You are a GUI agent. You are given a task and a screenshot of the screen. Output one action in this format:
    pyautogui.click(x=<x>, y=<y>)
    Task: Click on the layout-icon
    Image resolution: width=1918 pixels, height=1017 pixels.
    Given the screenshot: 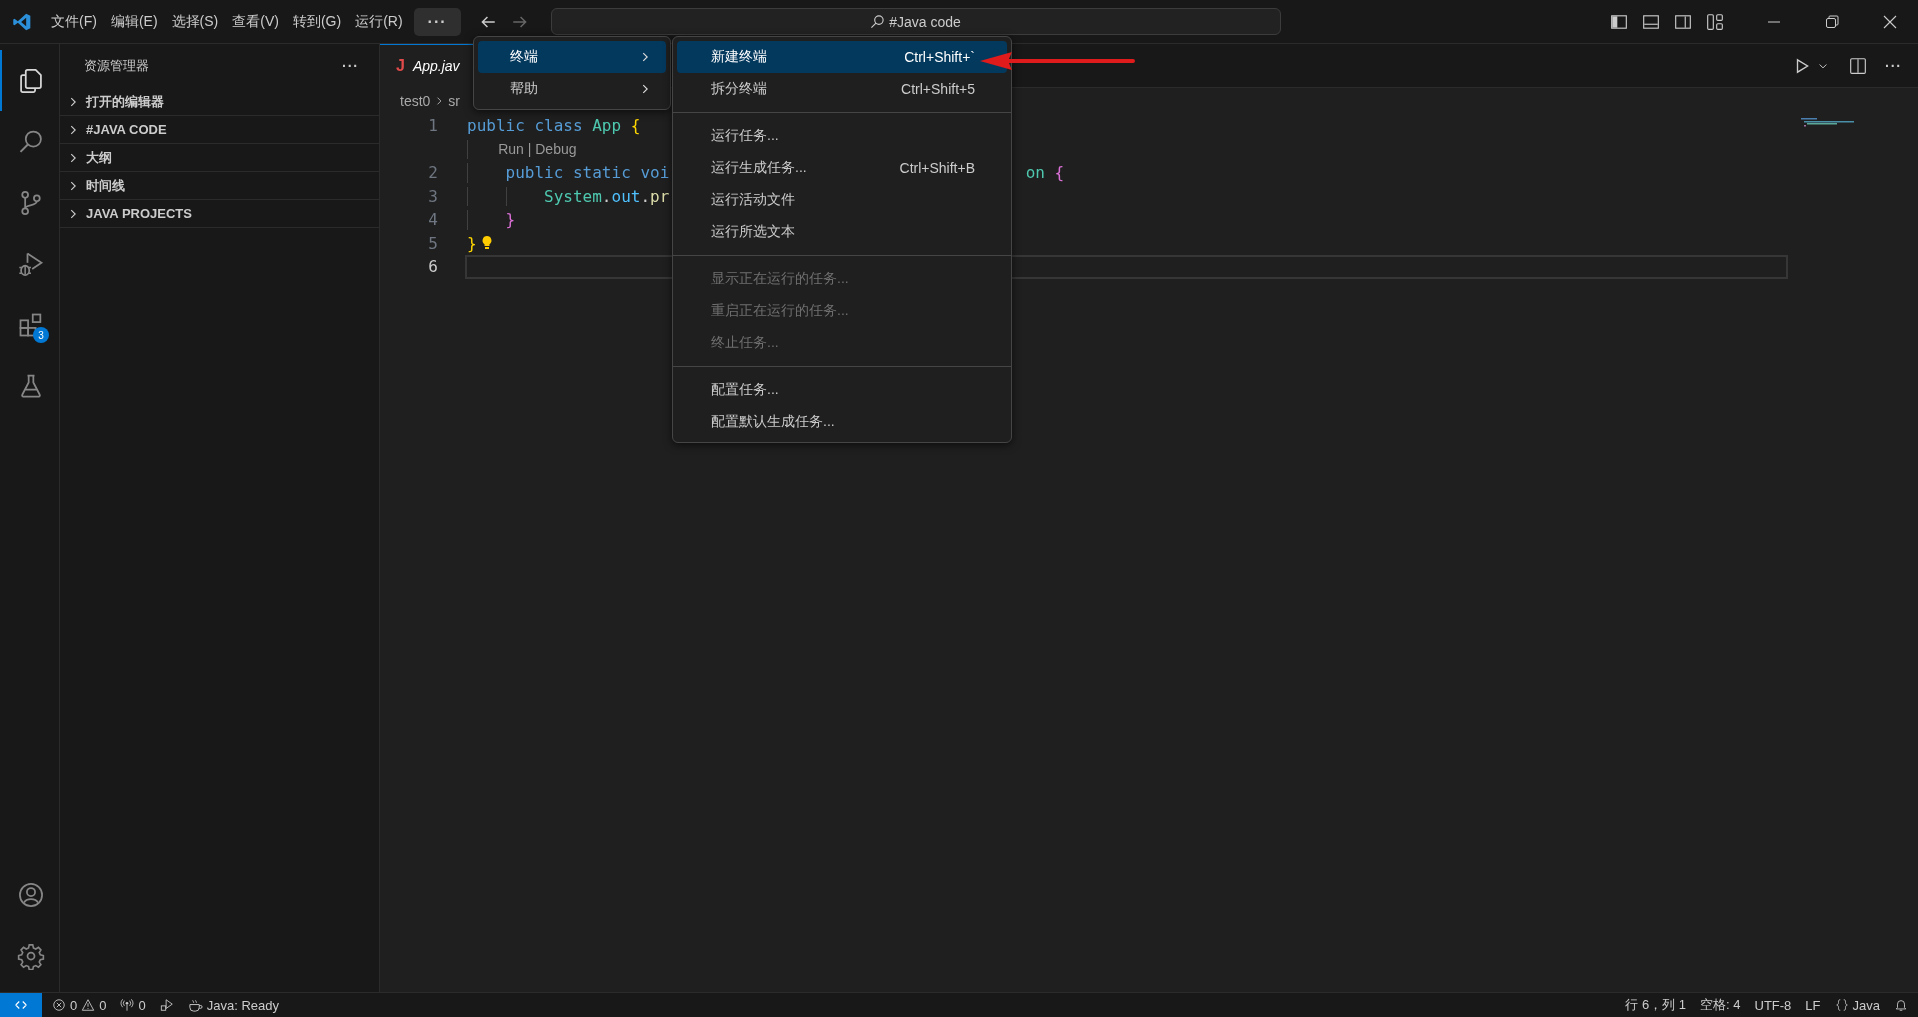 What is the action you would take?
    pyautogui.click(x=1715, y=21)
    